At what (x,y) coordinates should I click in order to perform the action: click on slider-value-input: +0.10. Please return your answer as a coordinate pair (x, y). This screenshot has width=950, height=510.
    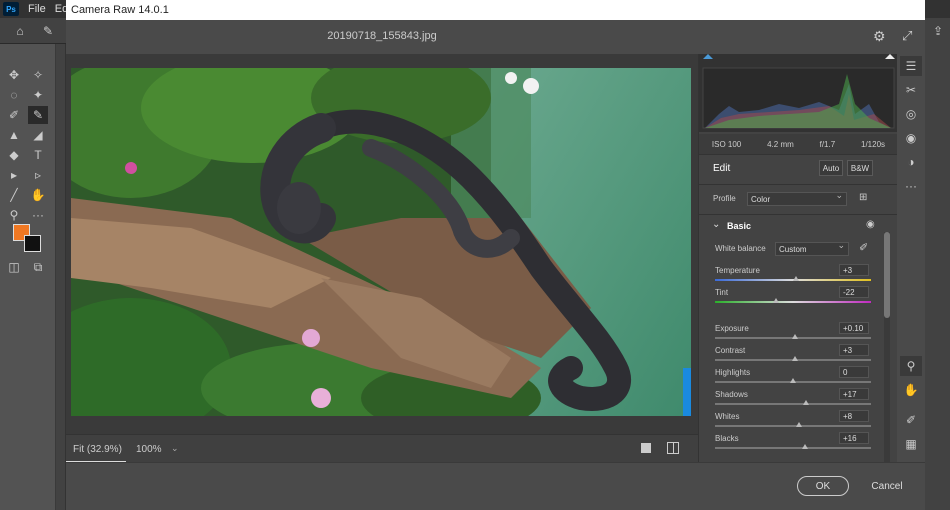
    Looking at the image, I should click on (854, 328).